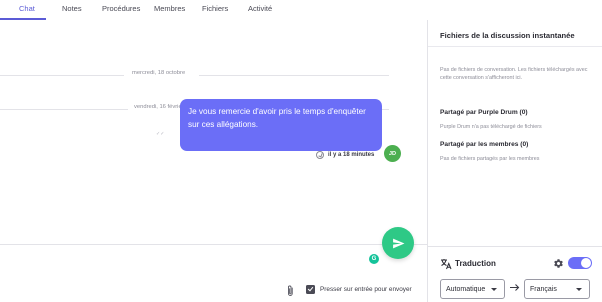  What do you see at coordinates (159, 107) in the screenshot?
I see `day-separator-label: vendredi, 16 février` at bounding box center [159, 107].